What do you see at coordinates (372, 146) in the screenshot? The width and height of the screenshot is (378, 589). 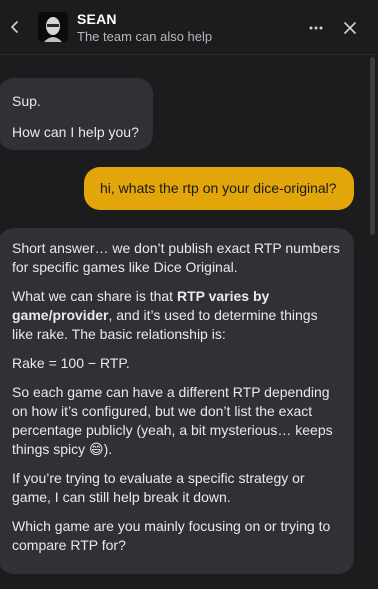 I see `scrollbar` at bounding box center [372, 146].